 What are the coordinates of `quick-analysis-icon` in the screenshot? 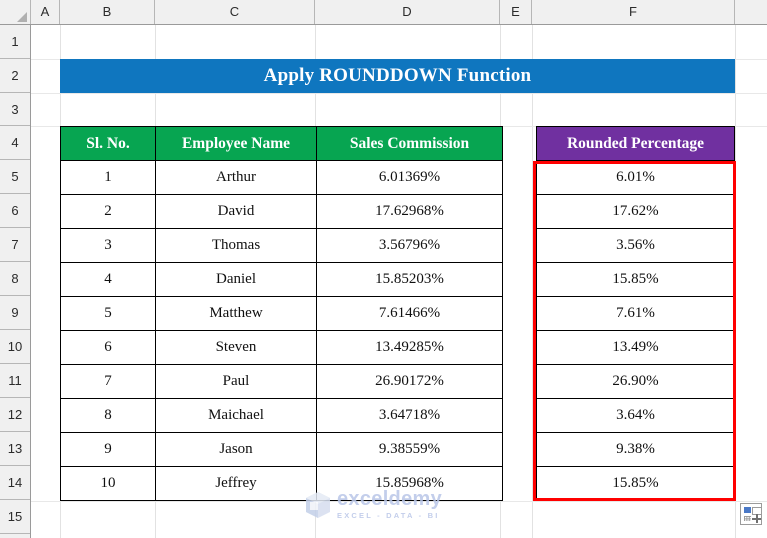 It's located at (751, 514).